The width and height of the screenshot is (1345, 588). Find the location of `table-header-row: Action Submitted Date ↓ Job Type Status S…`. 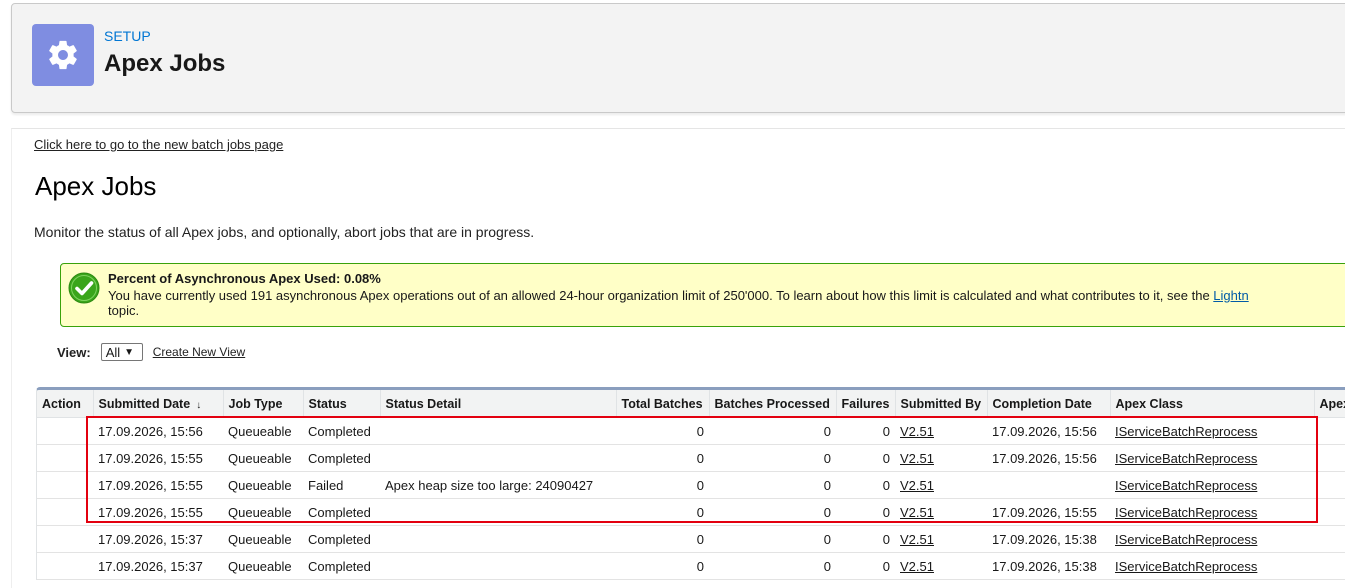

table-header-row: Action Submitted Date ↓ Job Type Status S… is located at coordinates (691, 404).